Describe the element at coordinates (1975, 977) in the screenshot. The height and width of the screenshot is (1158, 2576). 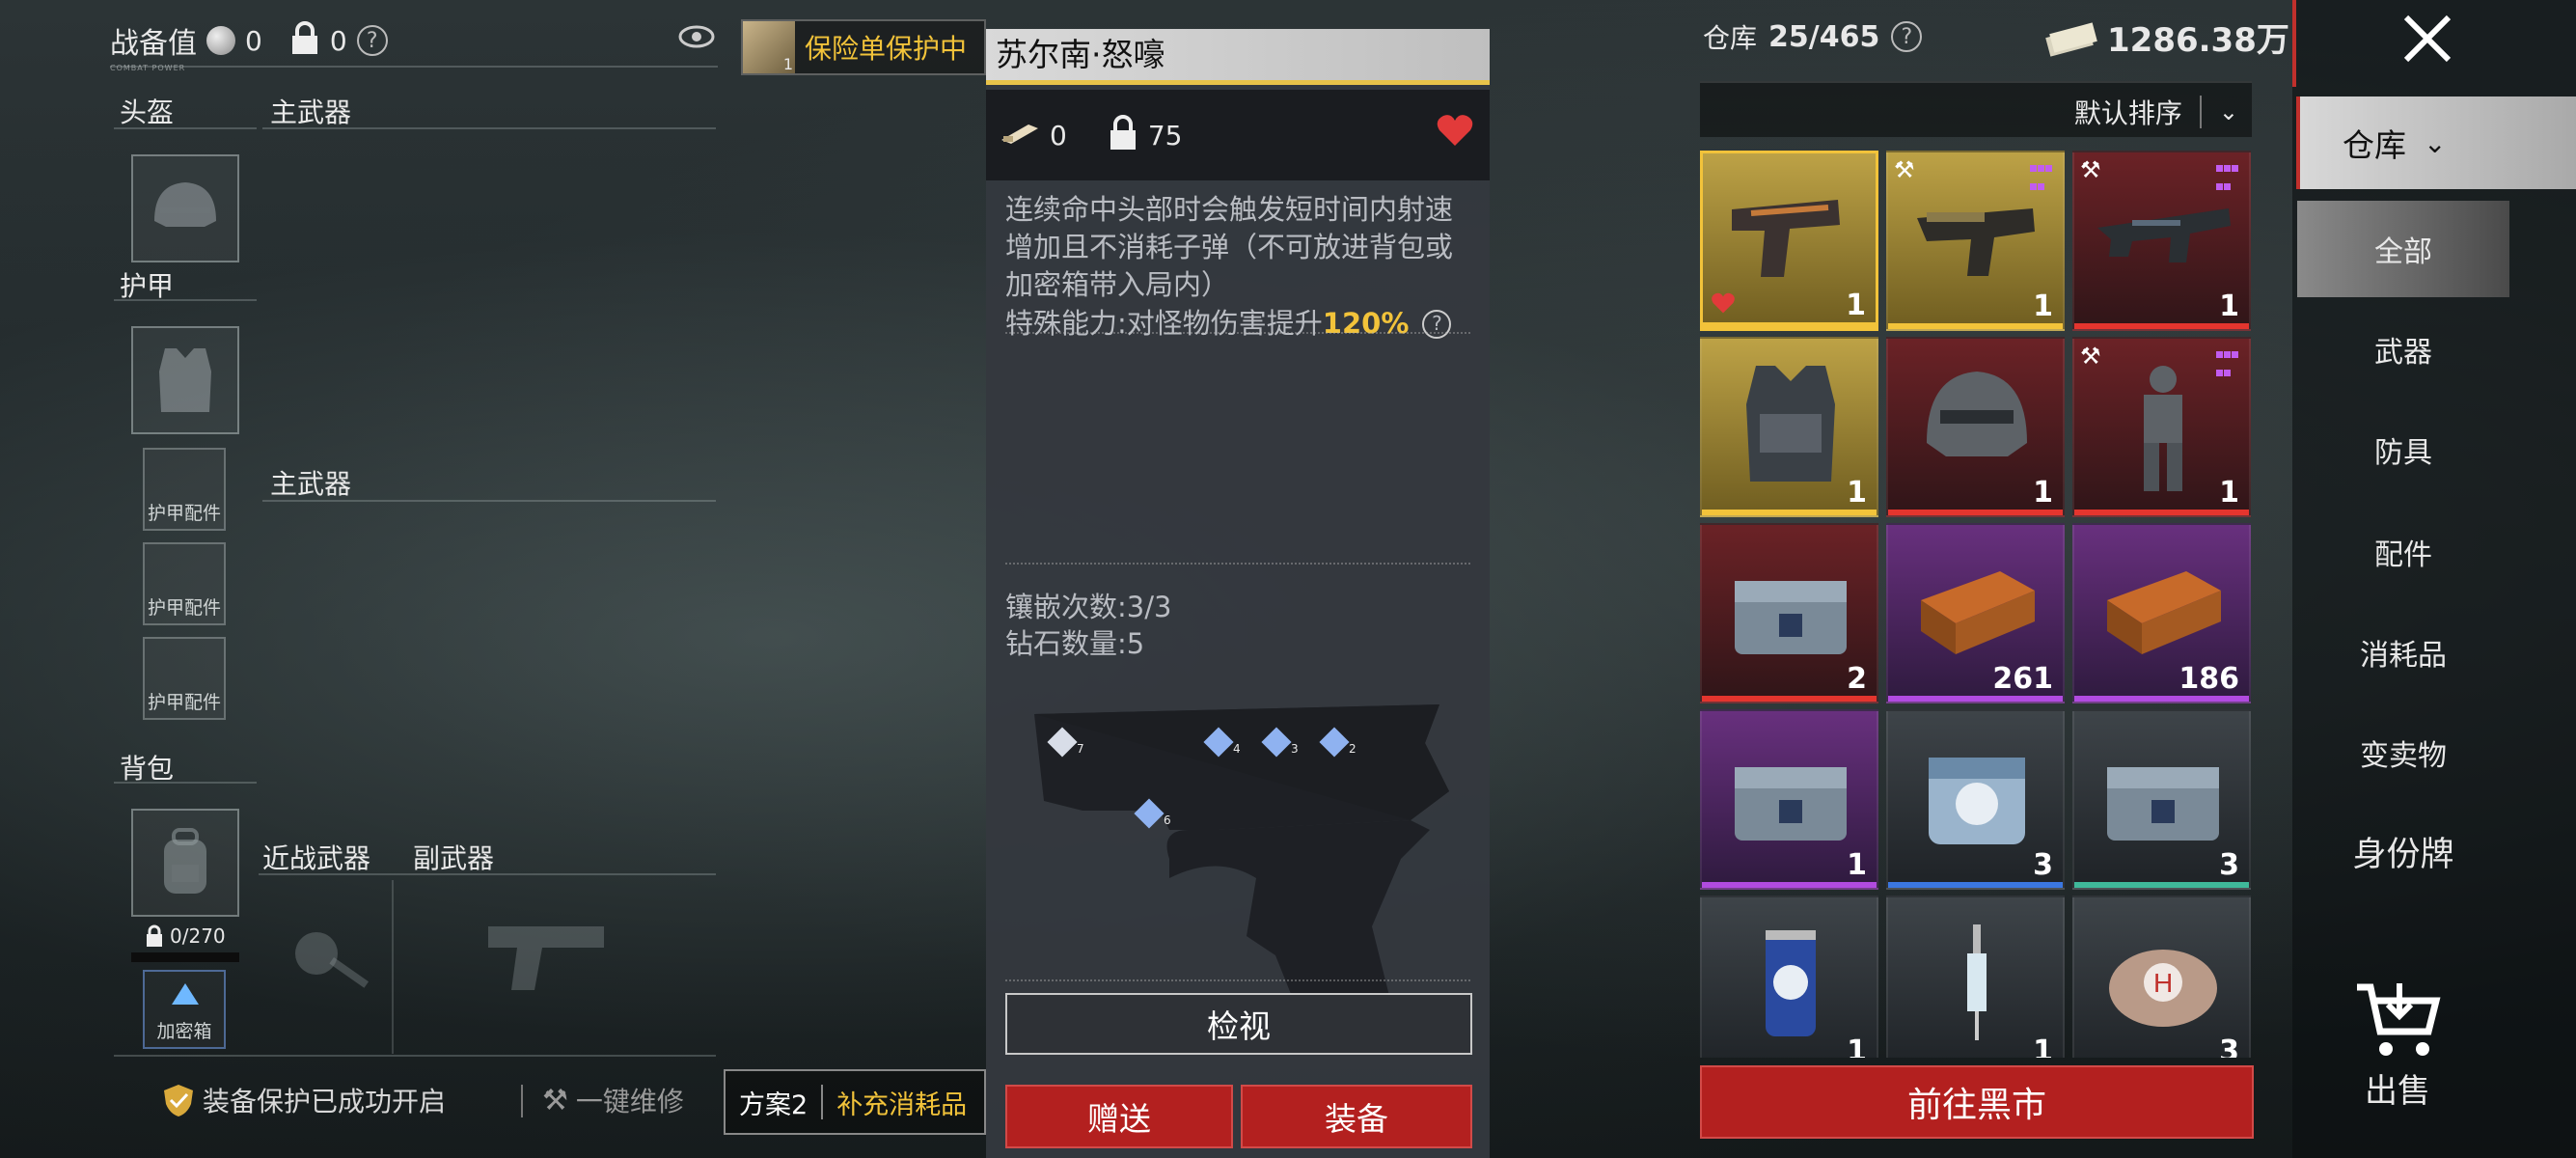
I see `warehouse-item-syringe: 1` at that location.